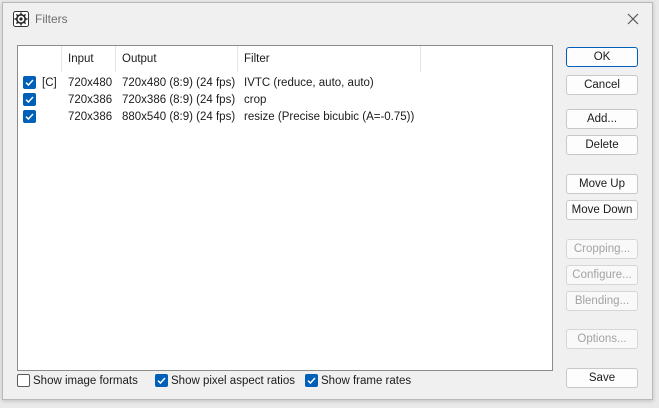  What do you see at coordinates (179, 100) in the screenshot?
I see `row-output: 720x386 (8:9) (24 fps)` at bounding box center [179, 100].